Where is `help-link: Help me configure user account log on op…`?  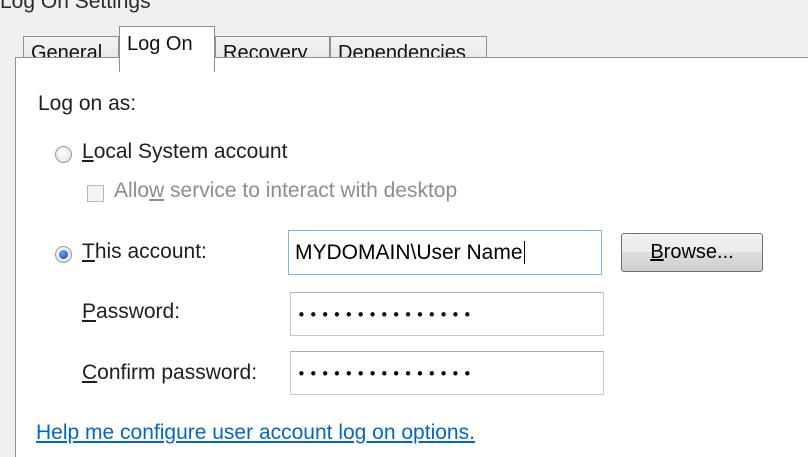 help-link: Help me configure user account log on op… is located at coordinates (255, 433).